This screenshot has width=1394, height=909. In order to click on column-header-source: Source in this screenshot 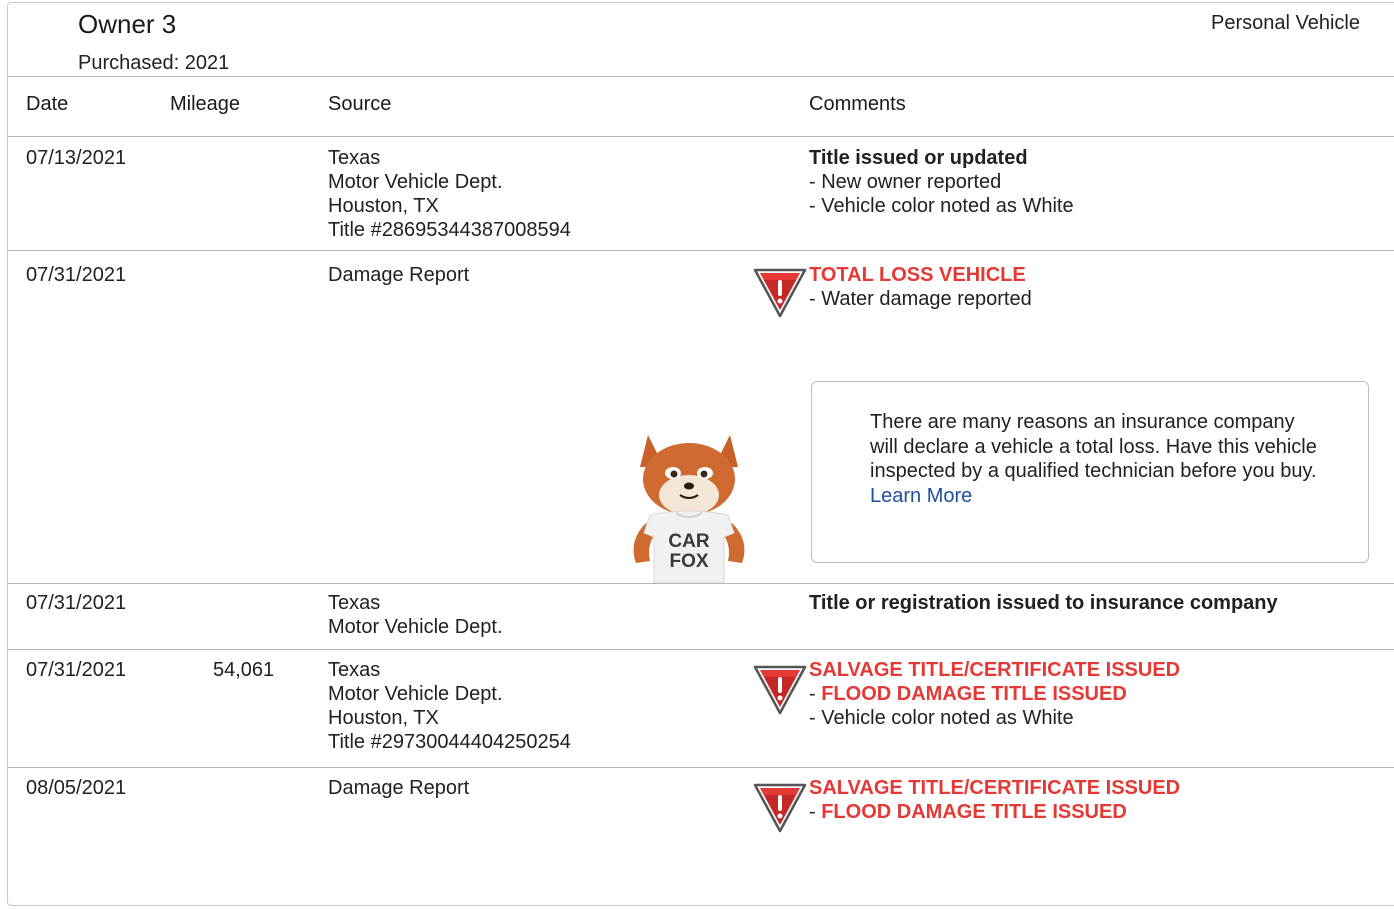, I will do `click(360, 104)`.